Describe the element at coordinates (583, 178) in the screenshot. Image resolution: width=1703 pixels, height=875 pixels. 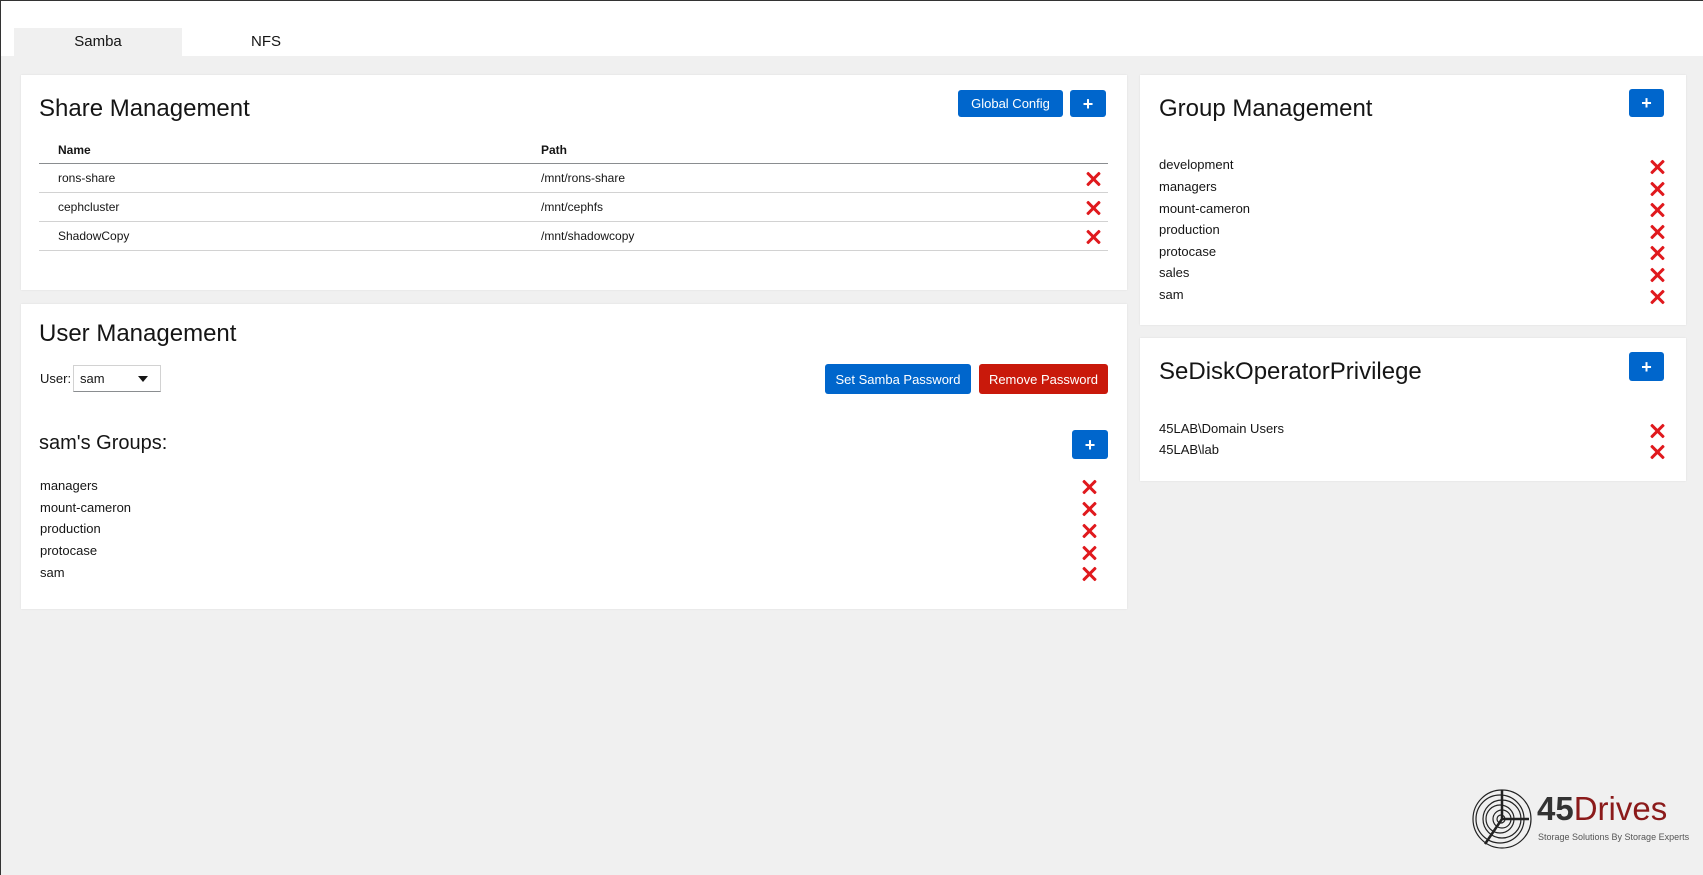
I see `share-path: /mnt/rons-share` at that location.